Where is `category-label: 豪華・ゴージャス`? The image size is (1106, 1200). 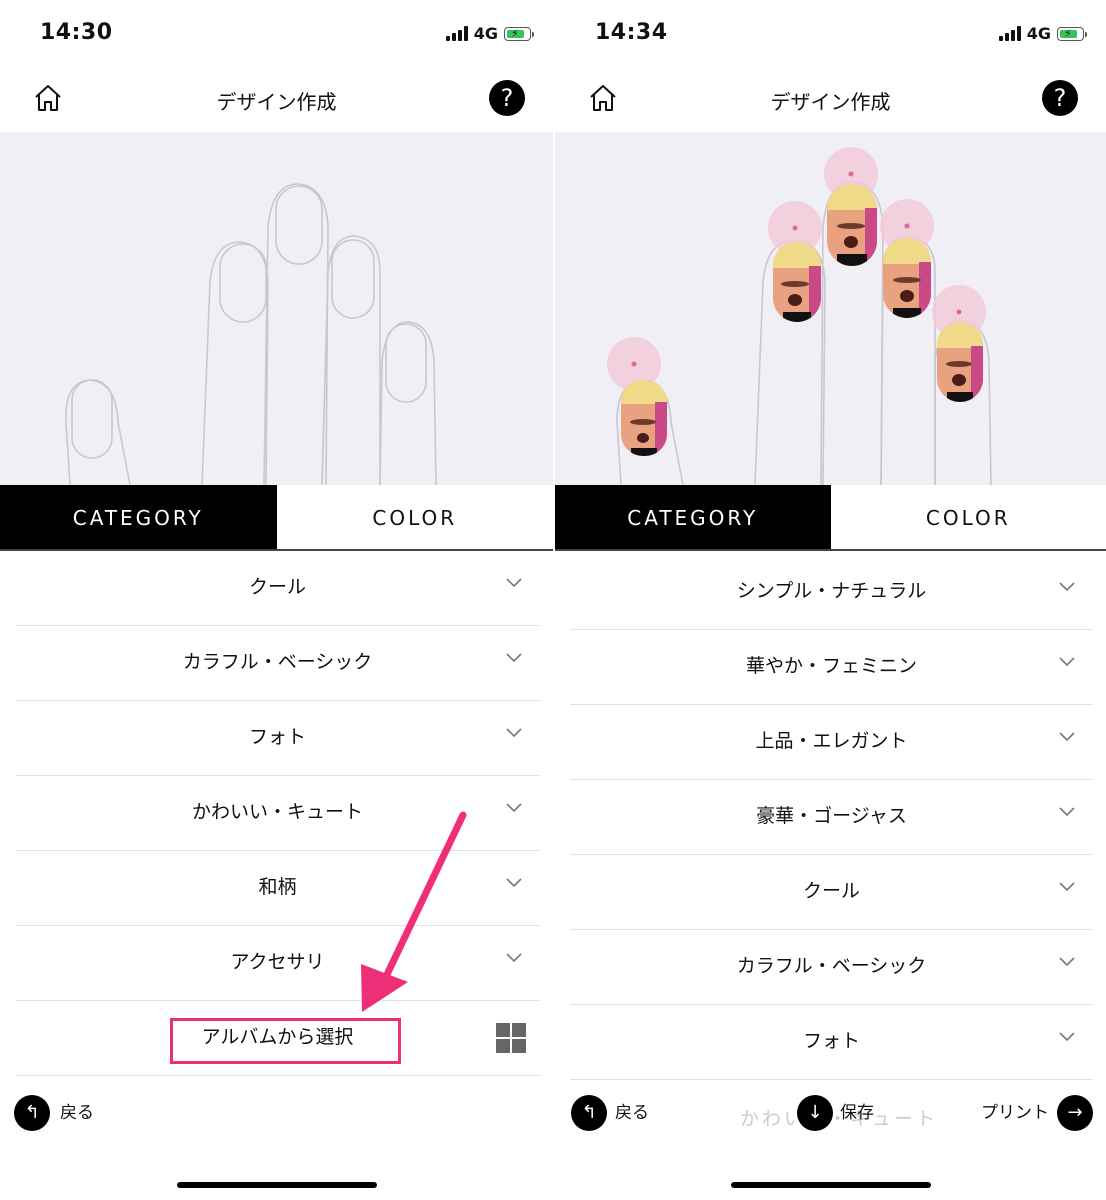
category-label: 豪華・ゴージャス is located at coordinates (831, 816).